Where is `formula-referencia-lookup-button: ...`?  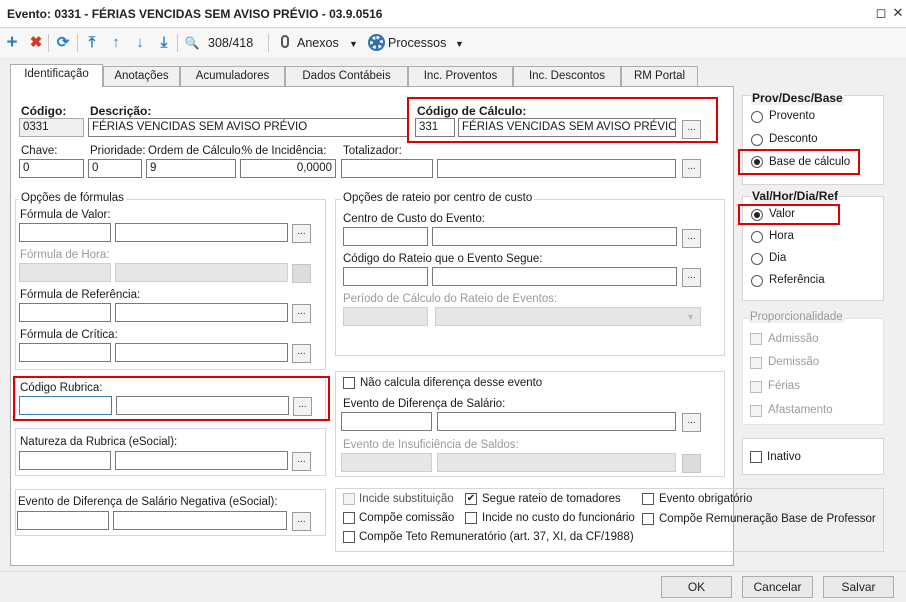 formula-referencia-lookup-button: ... is located at coordinates (301, 313).